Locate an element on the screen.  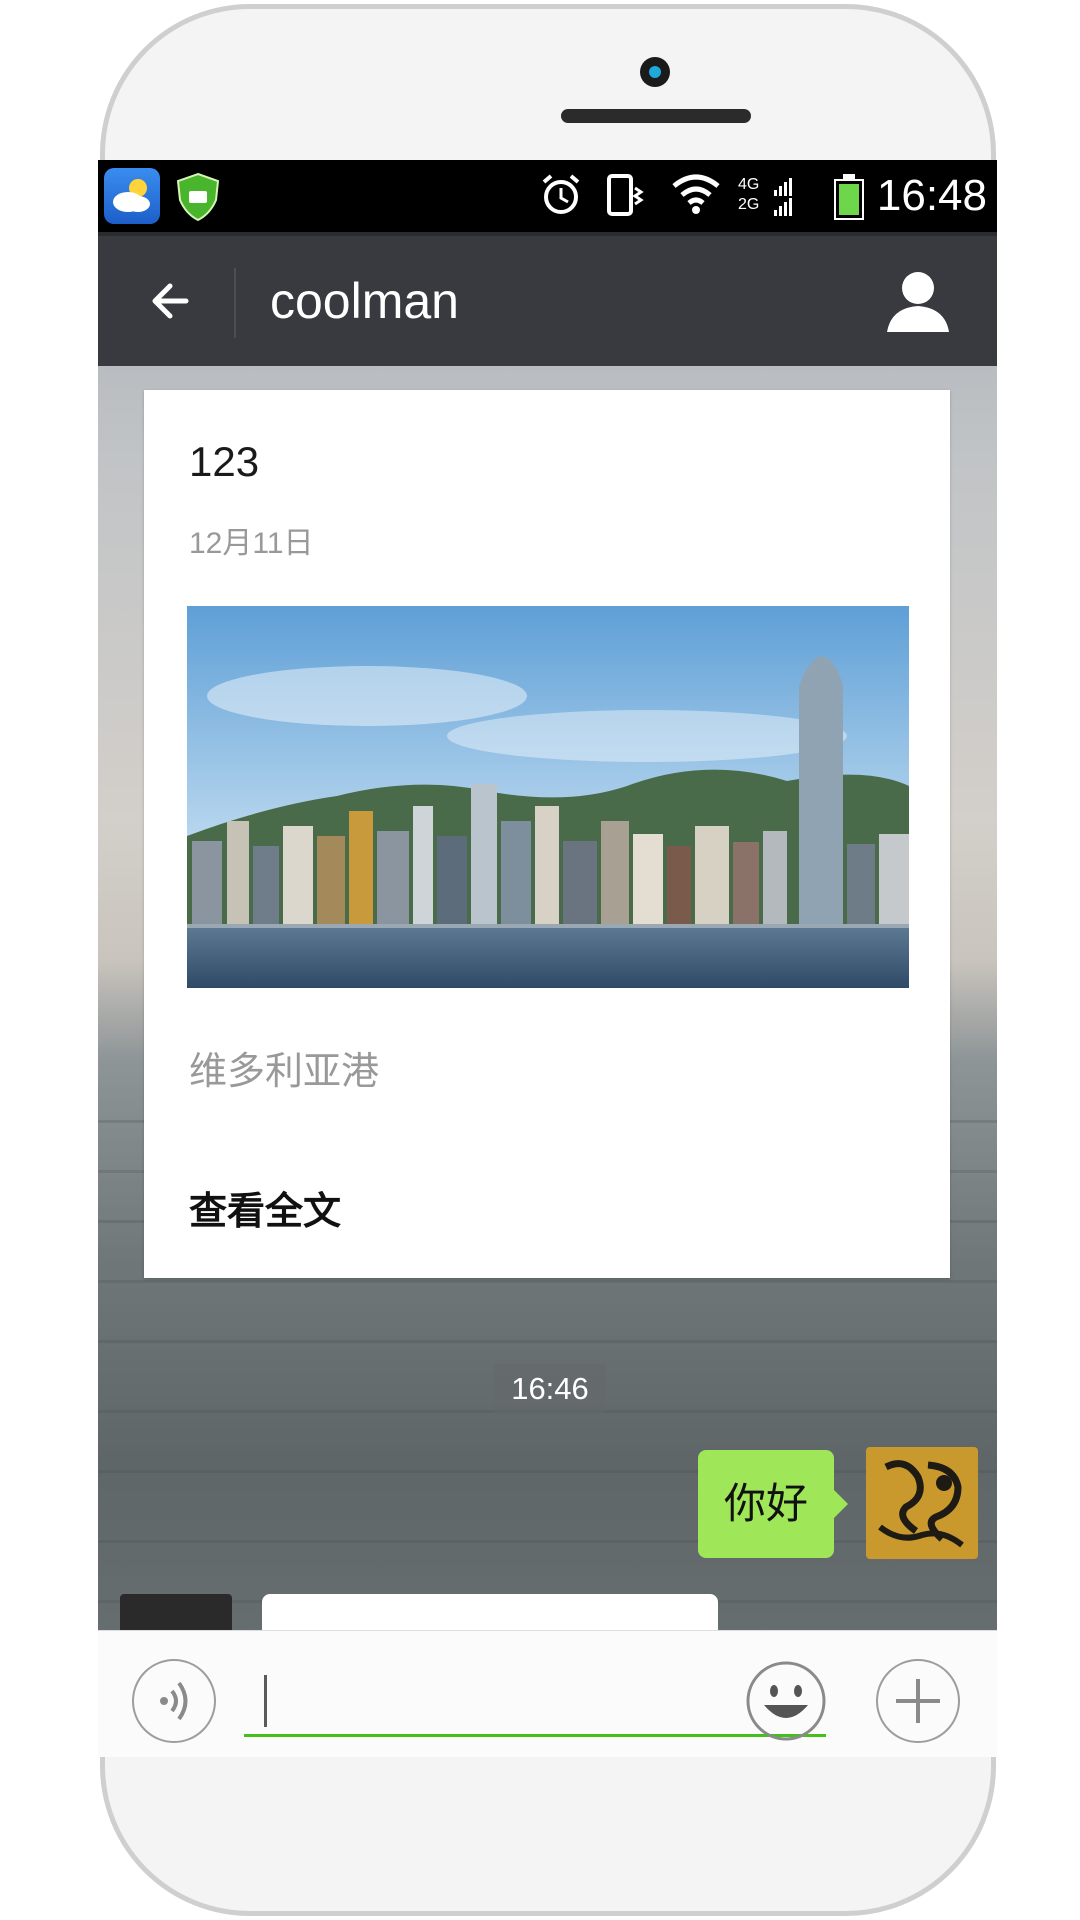
voice-button is located at coordinates (174, 1701).